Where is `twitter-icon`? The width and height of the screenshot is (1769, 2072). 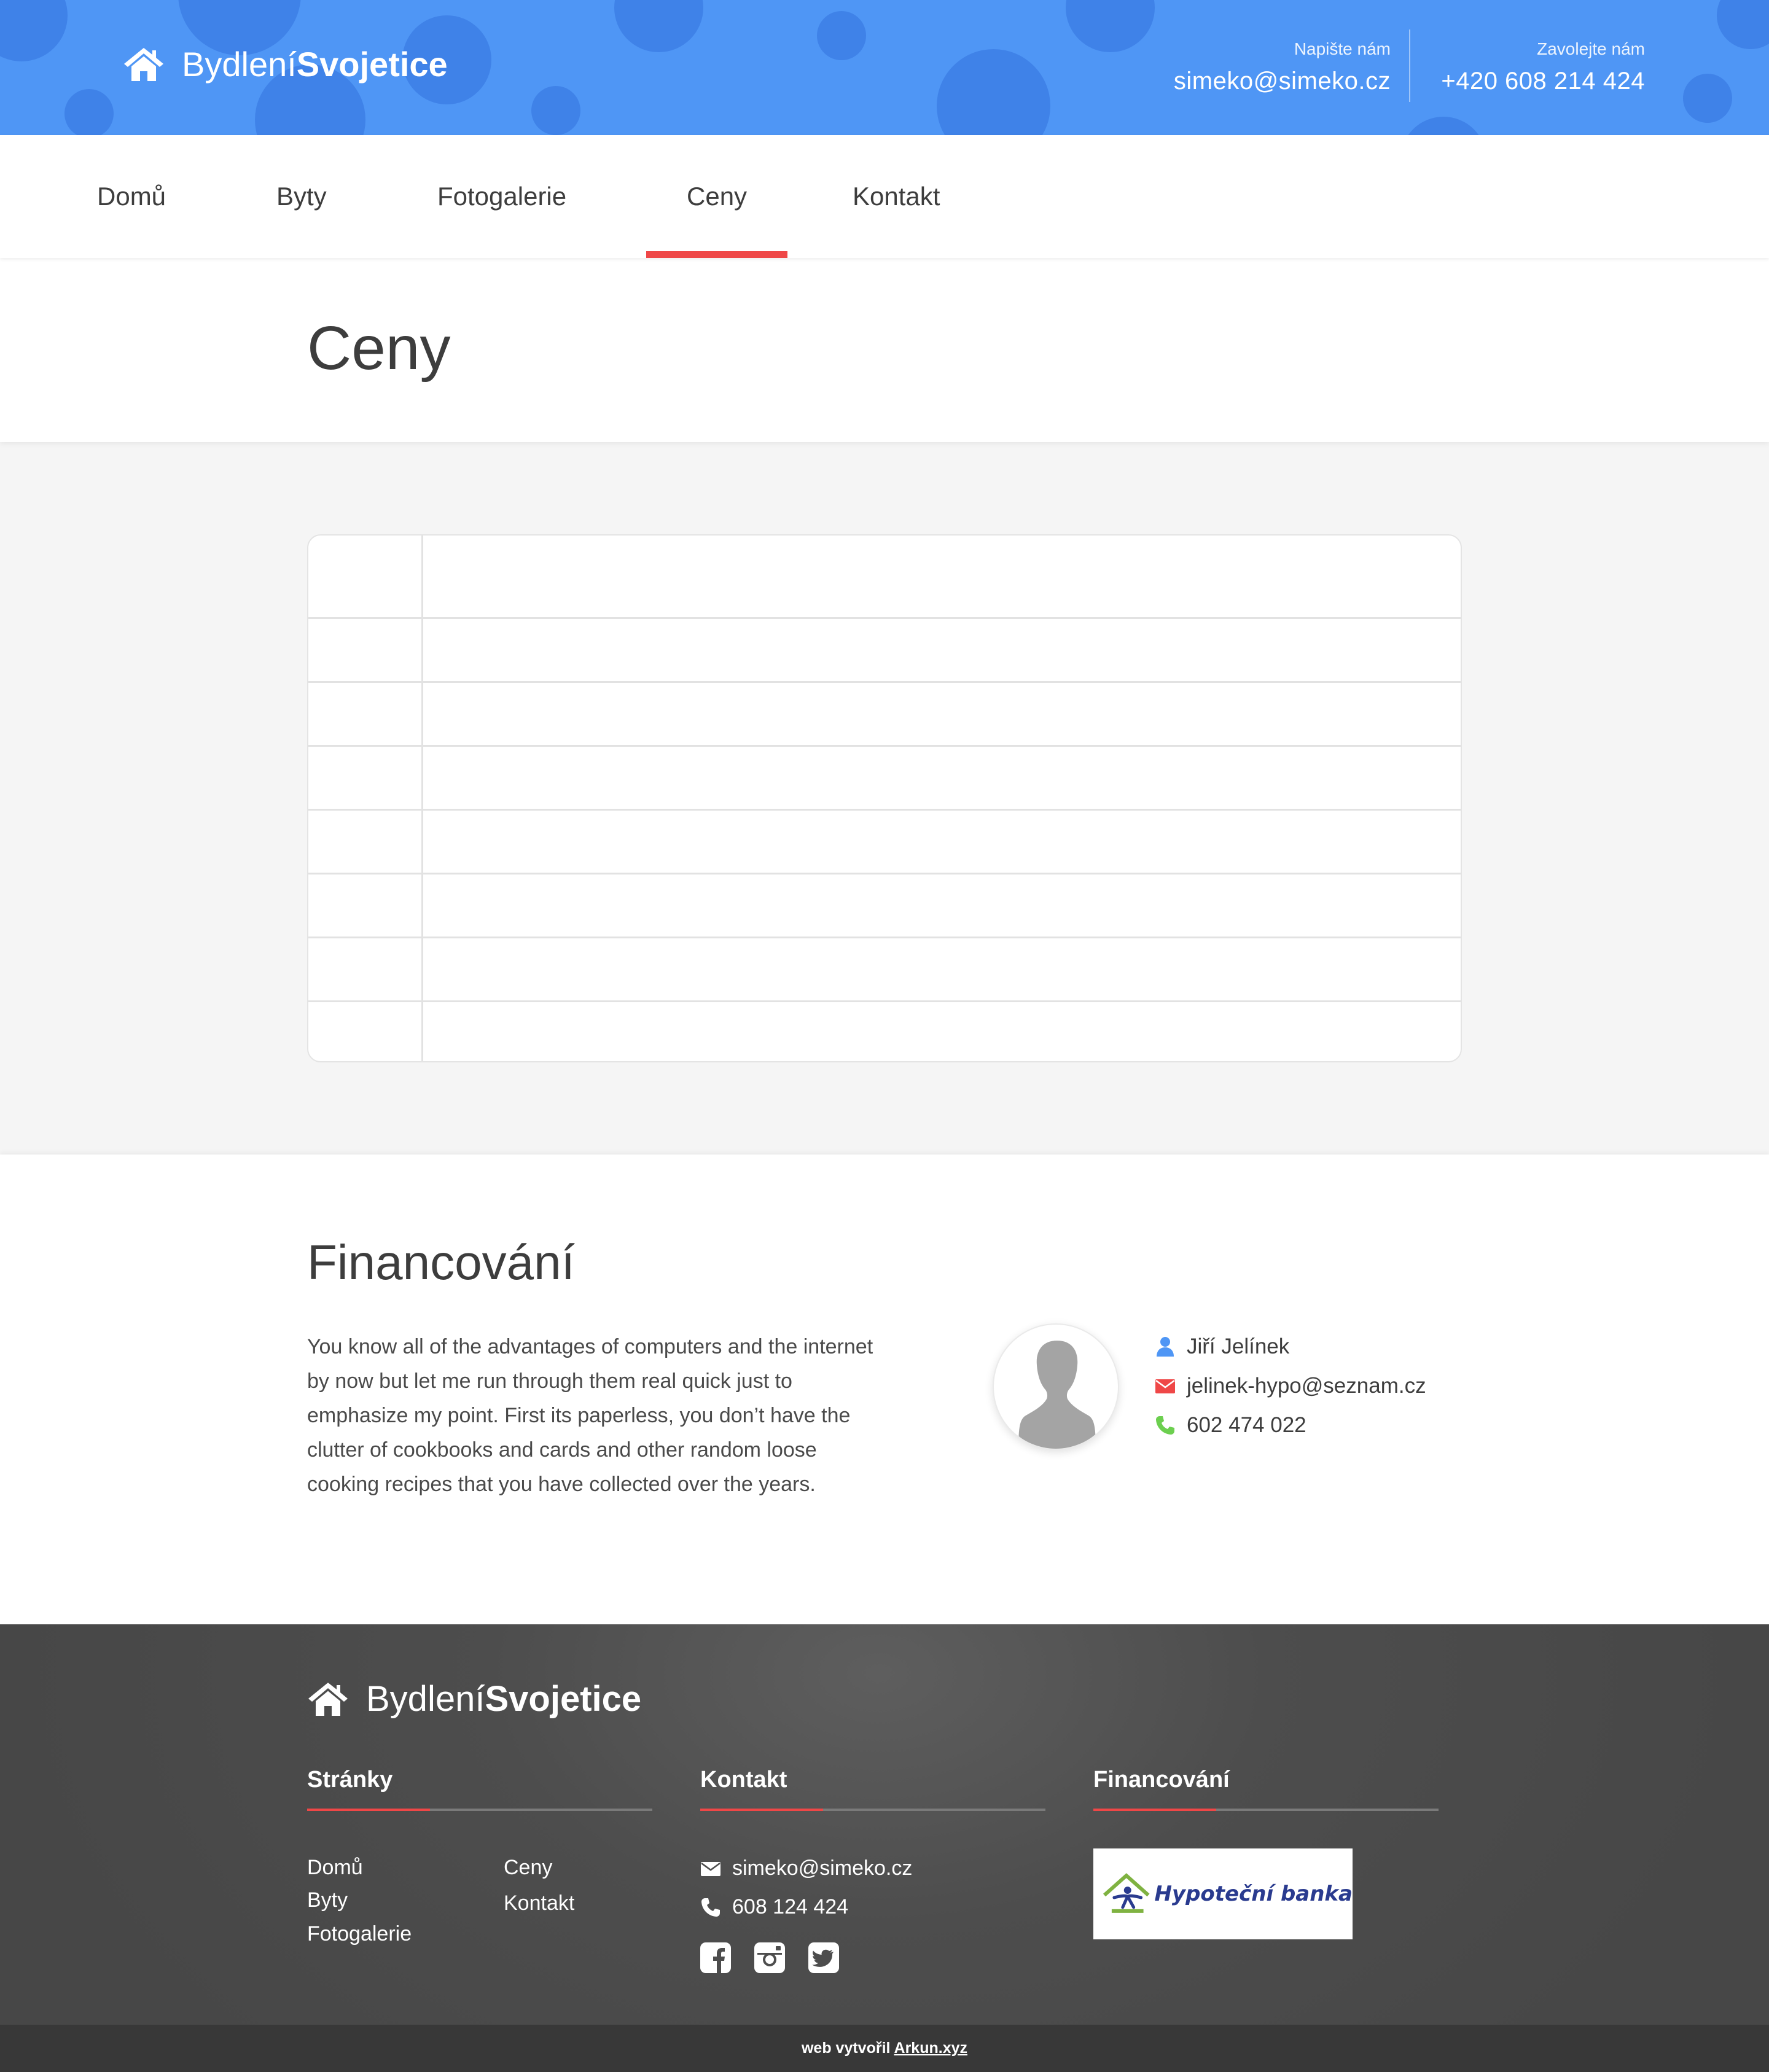 twitter-icon is located at coordinates (823, 1957).